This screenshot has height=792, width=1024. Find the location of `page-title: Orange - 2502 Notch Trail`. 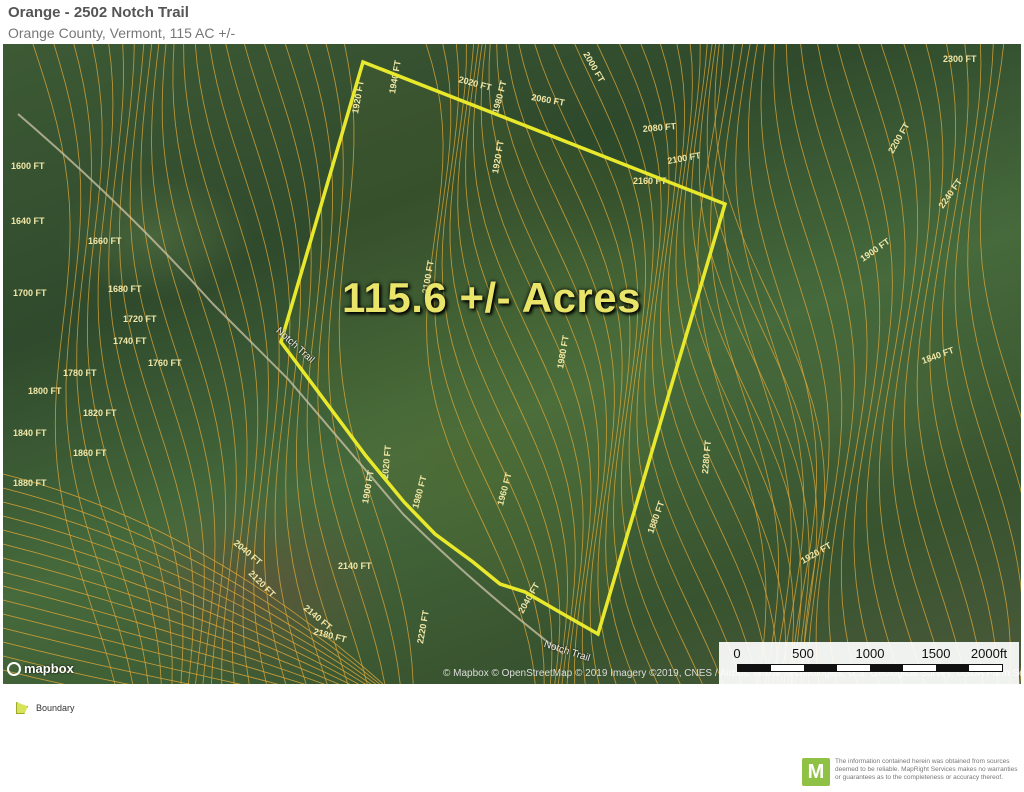

page-title: Orange - 2502 Notch Trail is located at coordinates (98, 12).